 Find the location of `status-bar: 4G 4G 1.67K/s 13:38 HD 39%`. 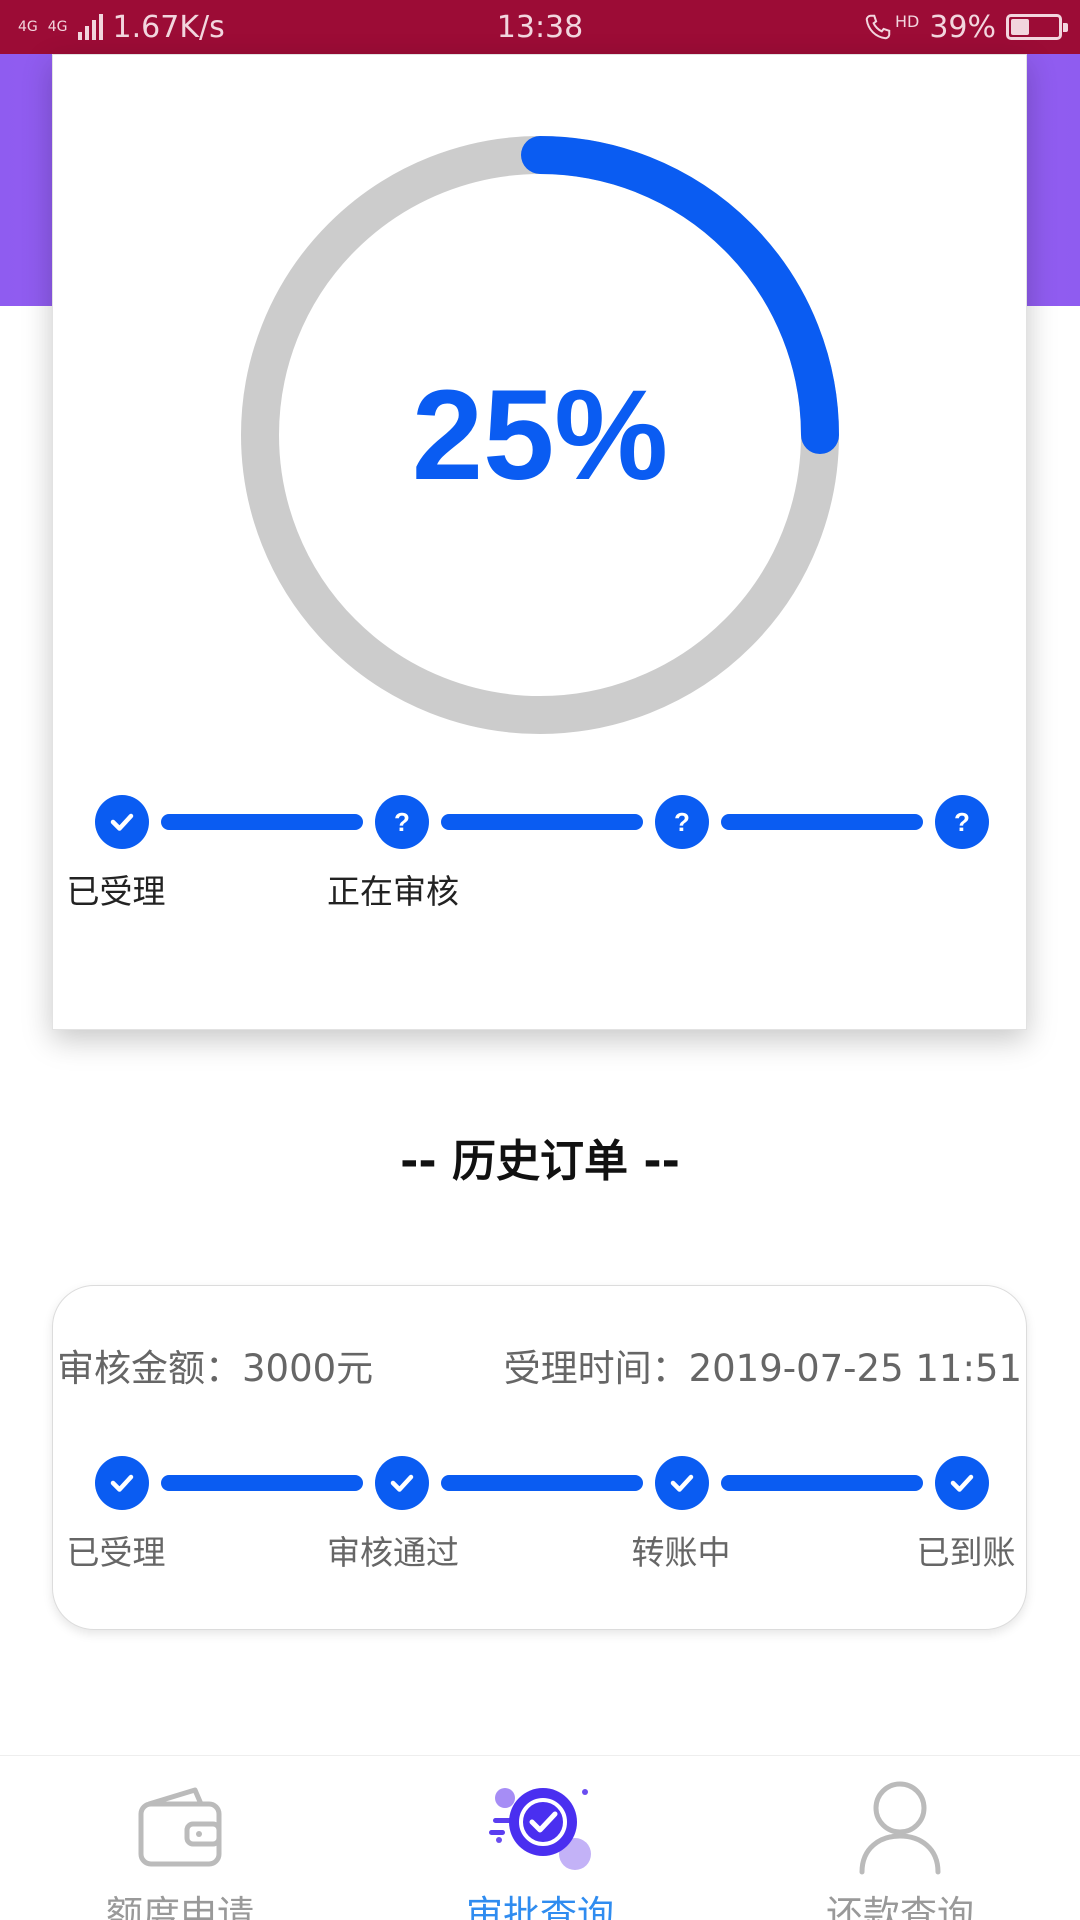

status-bar: 4G 4G 1.67K/s 13:38 HD 39% is located at coordinates (540, 27).